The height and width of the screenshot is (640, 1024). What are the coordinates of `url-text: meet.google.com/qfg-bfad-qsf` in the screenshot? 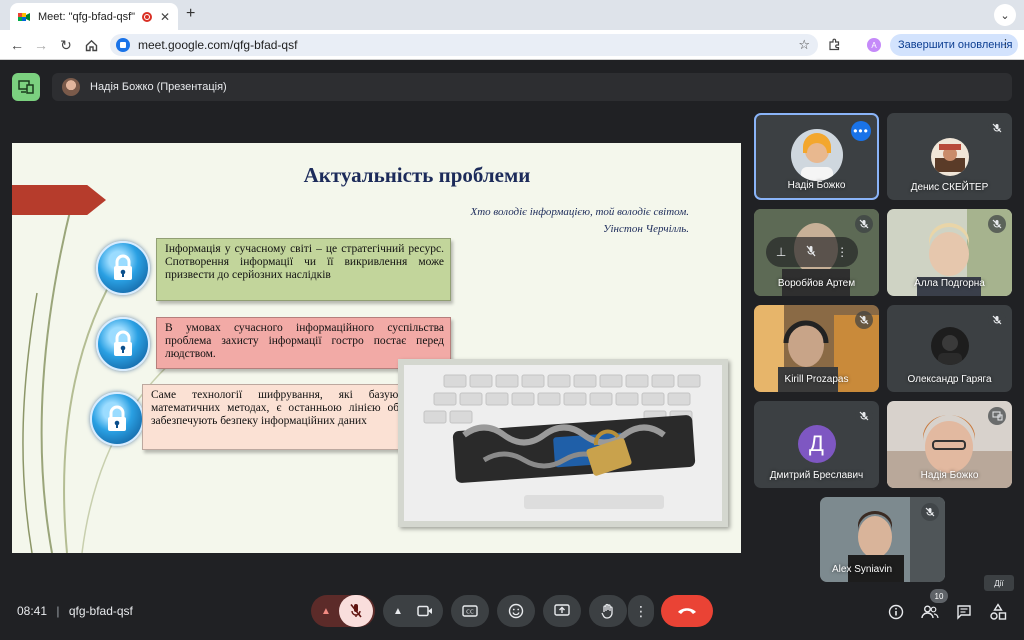 It's located at (218, 45).